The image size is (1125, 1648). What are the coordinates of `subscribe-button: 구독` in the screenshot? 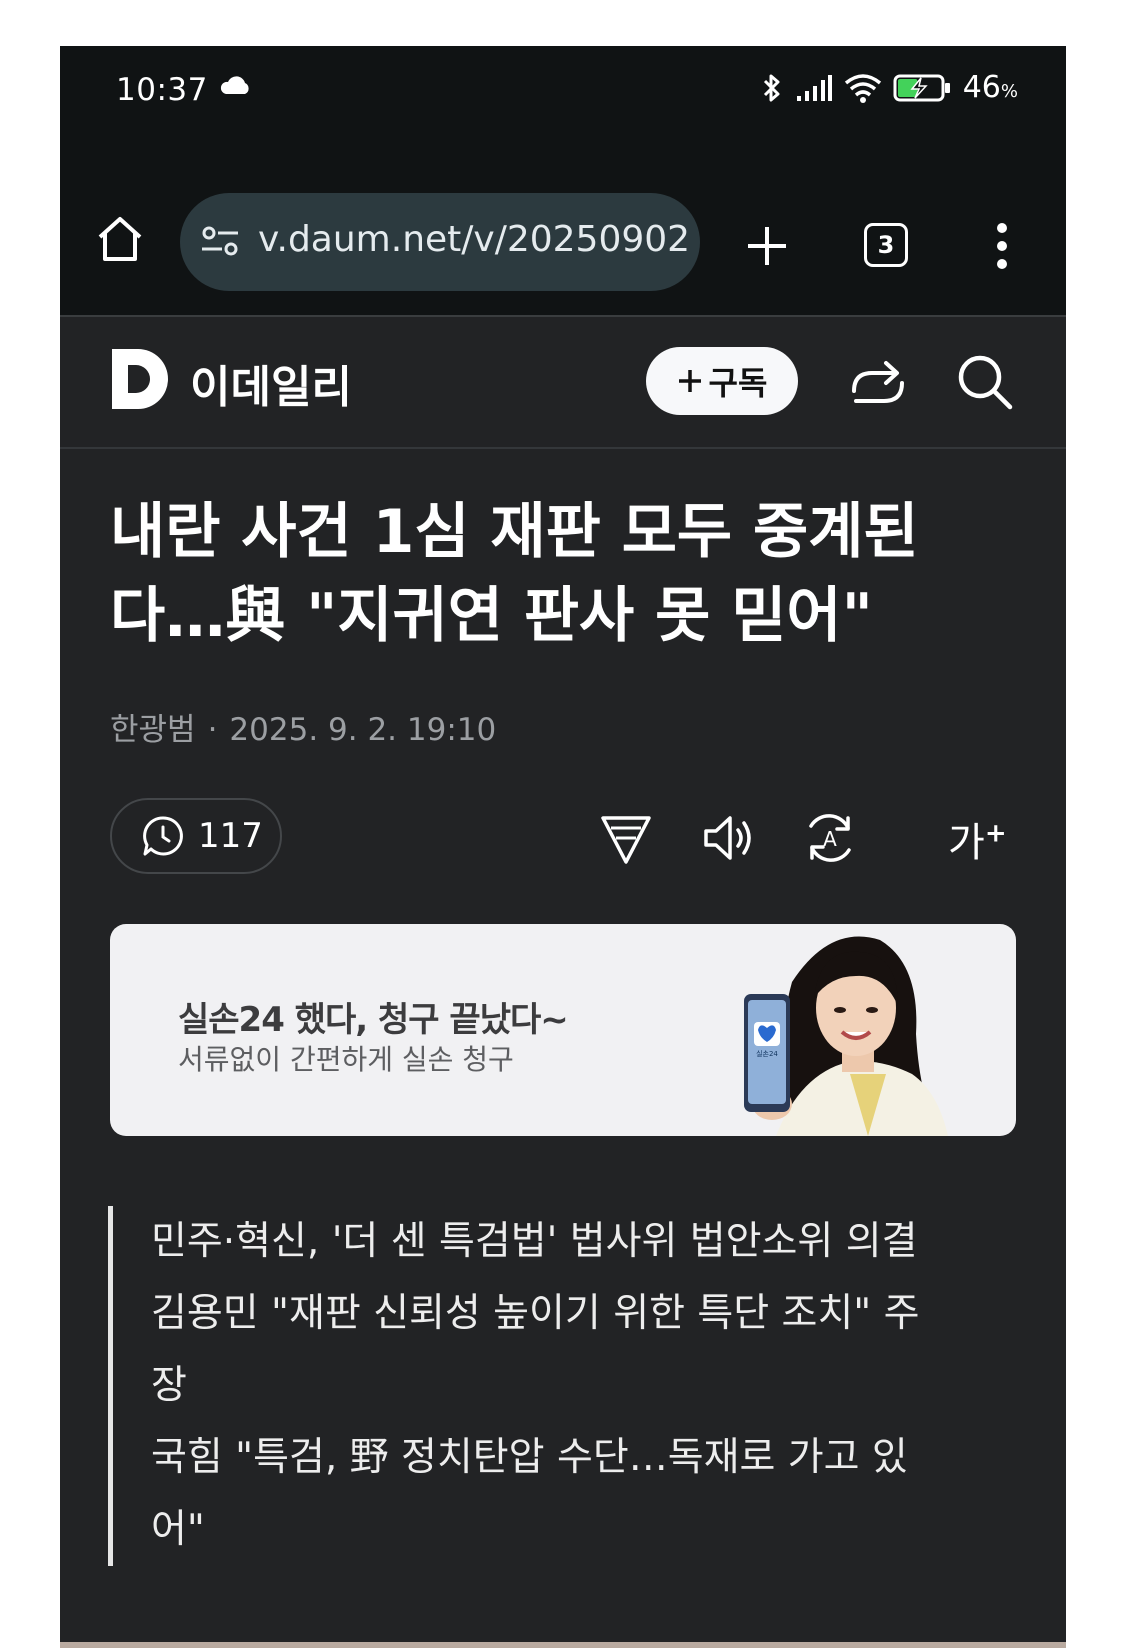 It's located at (722, 381).